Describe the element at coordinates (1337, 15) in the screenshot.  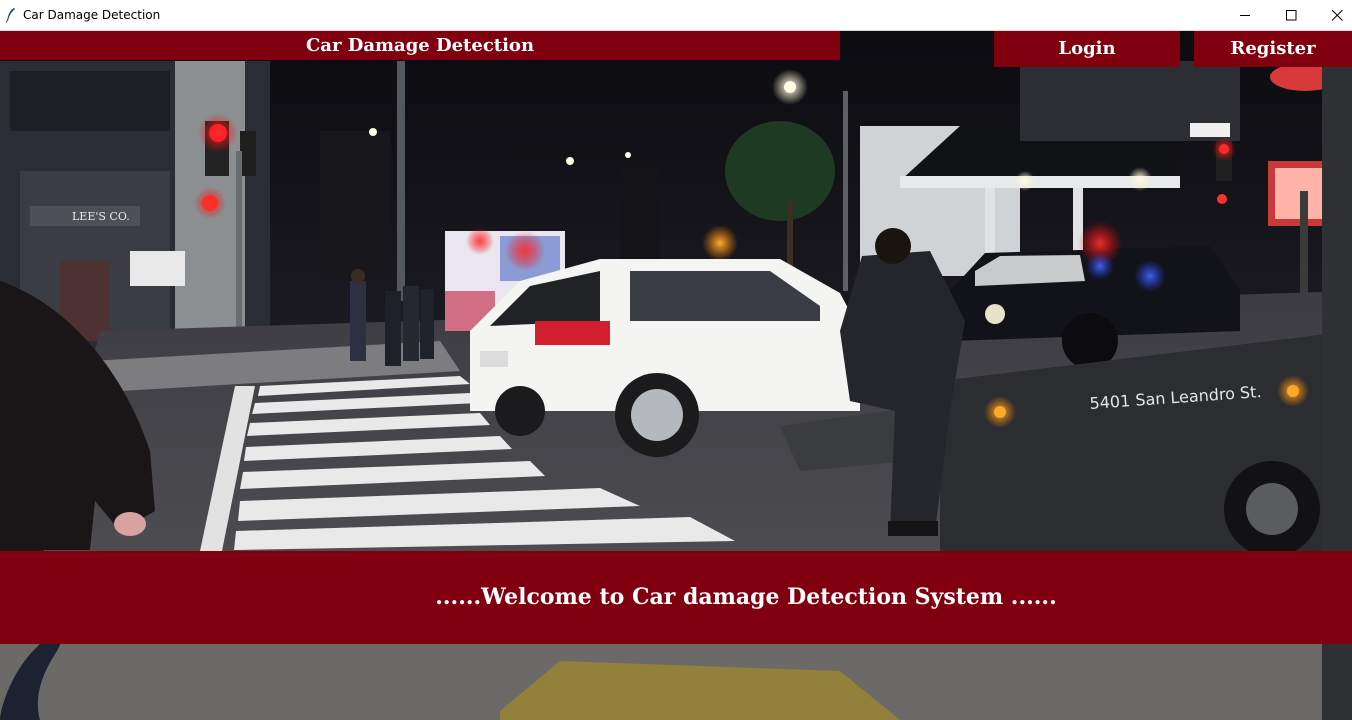
I see `close-icon` at that location.